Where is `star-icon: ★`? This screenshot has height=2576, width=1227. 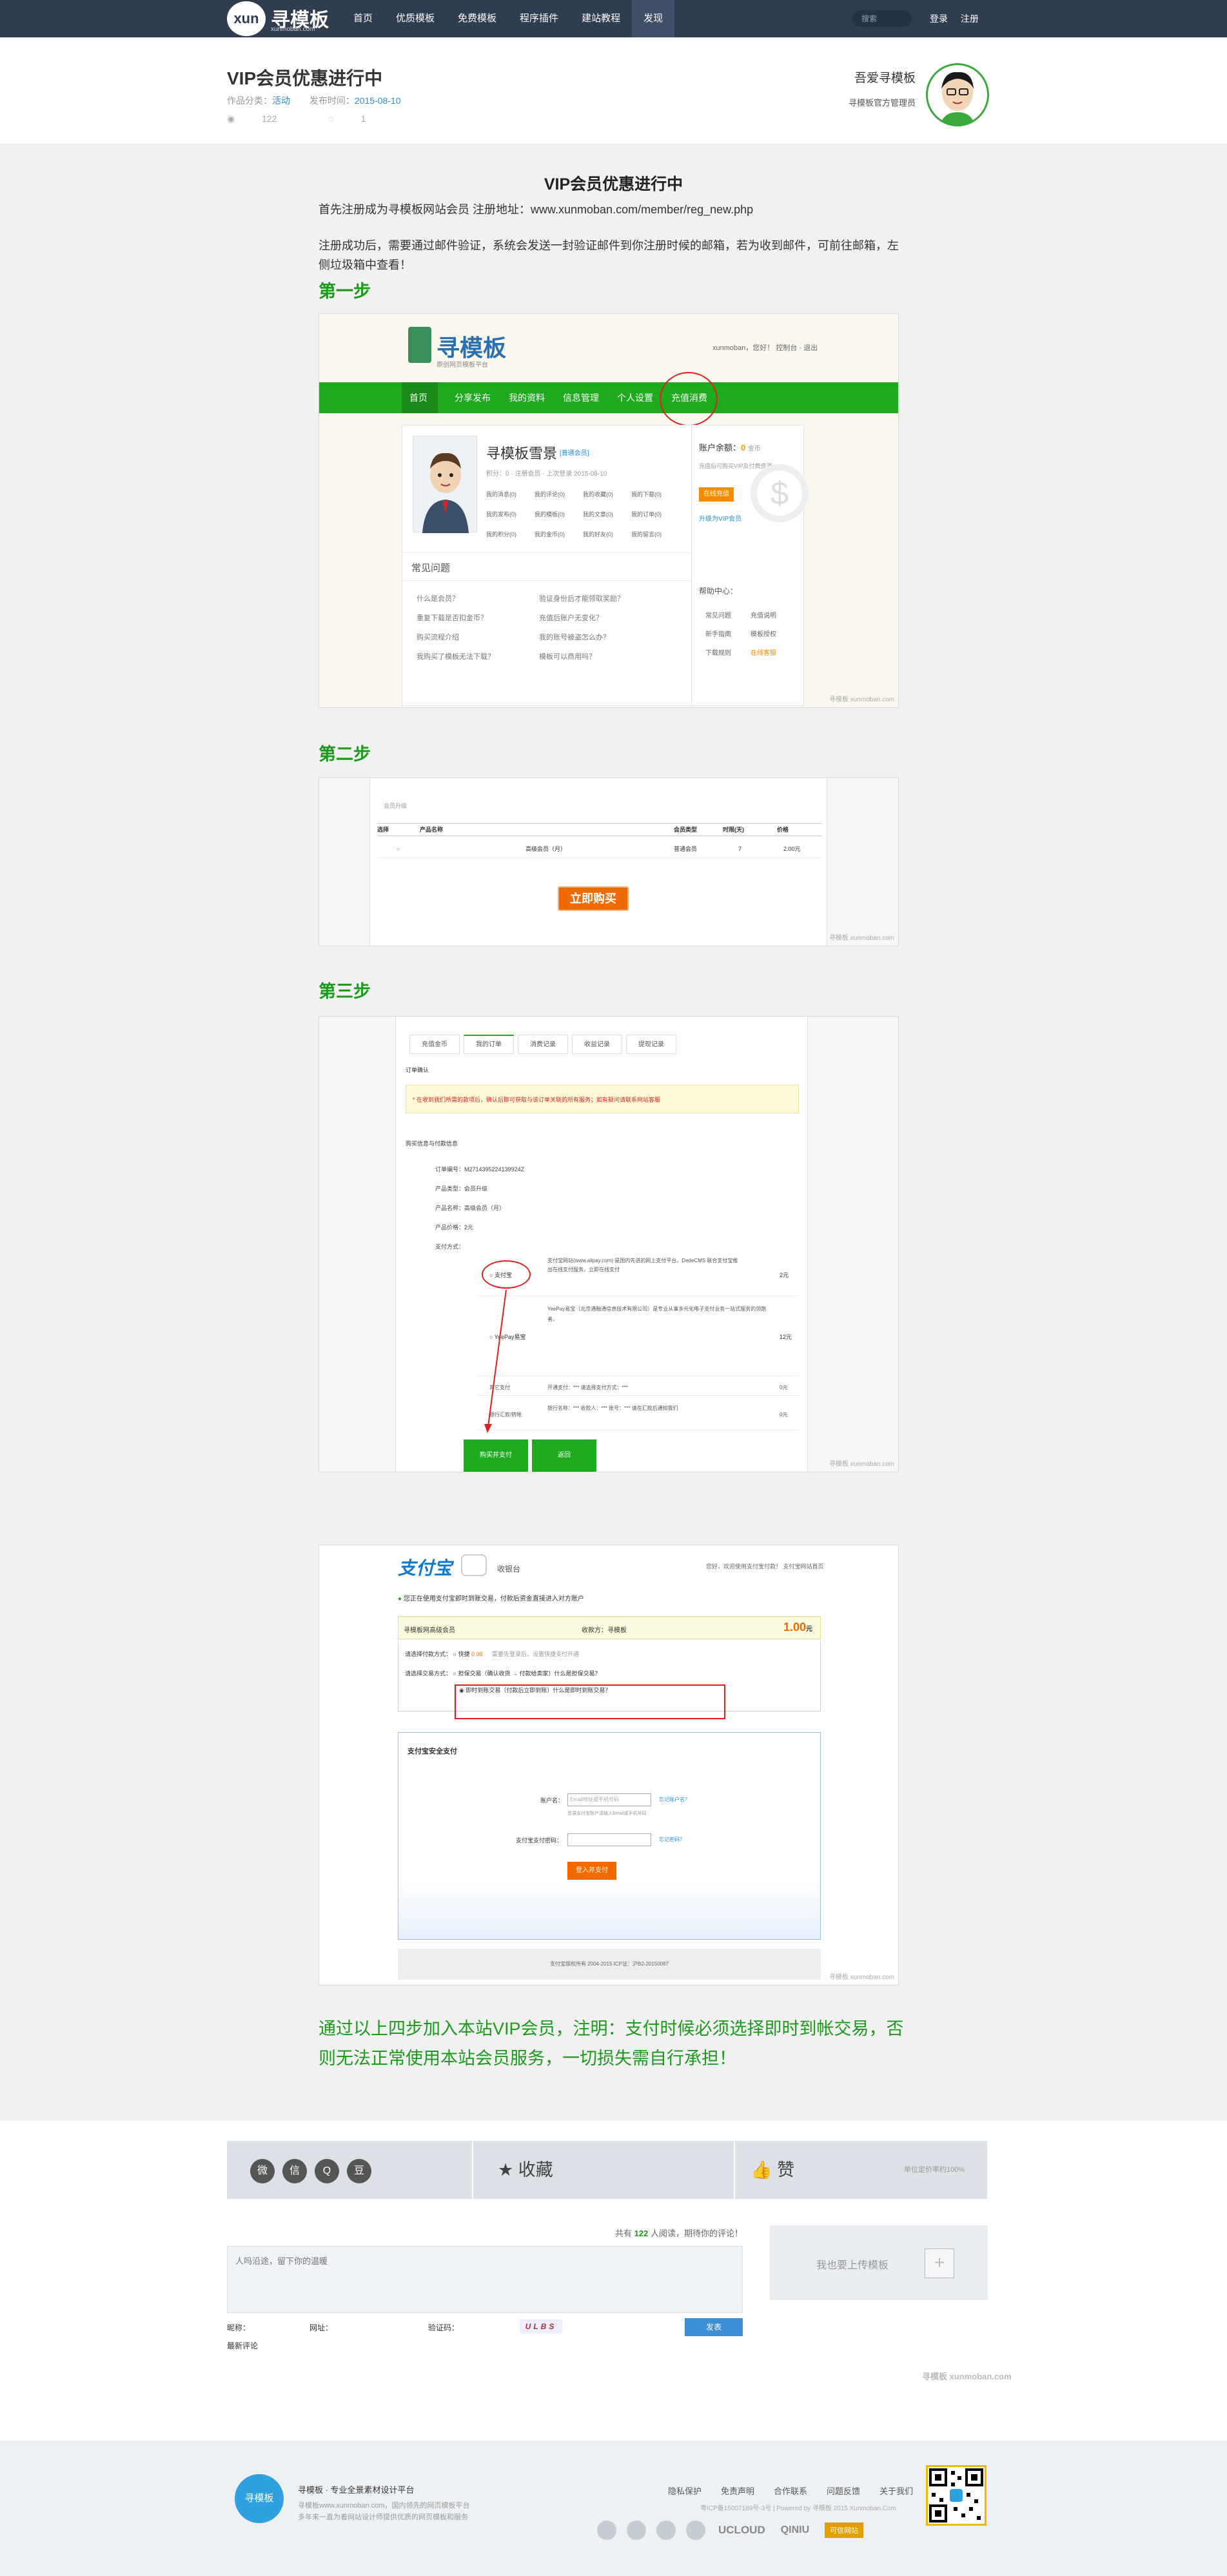
star-icon: ★ is located at coordinates (506, 2170).